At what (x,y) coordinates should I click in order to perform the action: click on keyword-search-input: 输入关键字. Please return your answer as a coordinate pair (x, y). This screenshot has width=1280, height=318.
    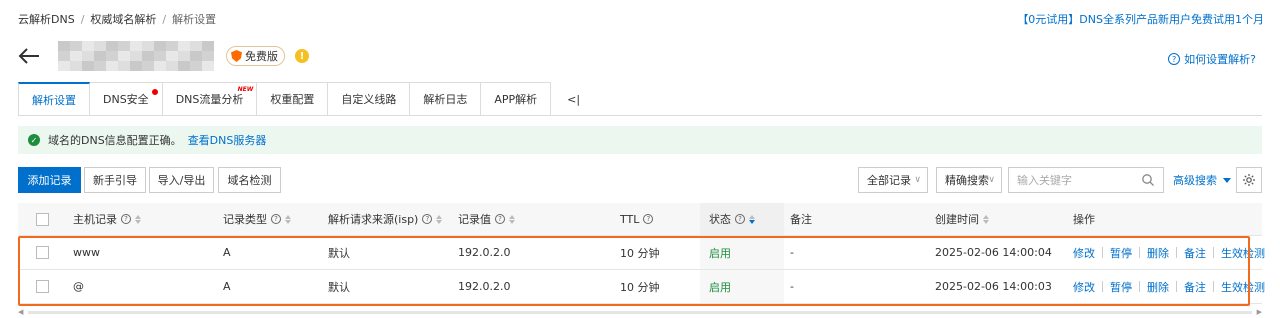
    Looking at the image, I should click on (1086, 180).